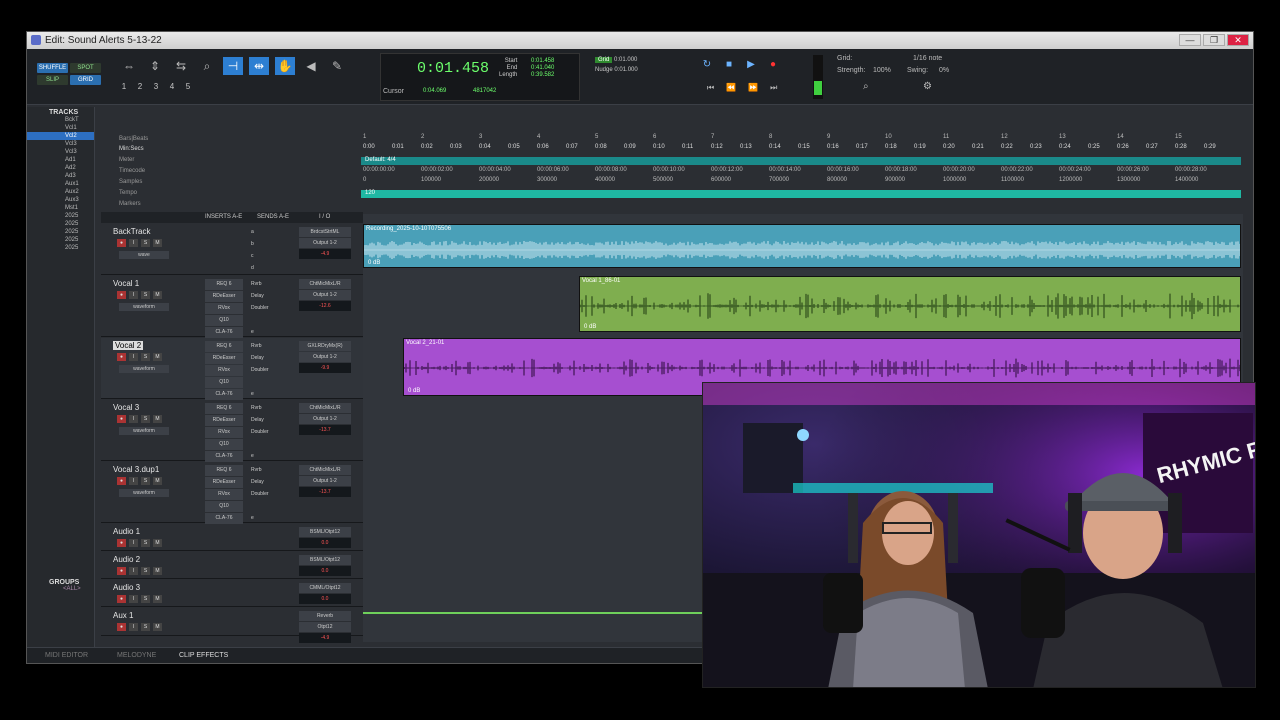 This screenshot has height=720, width=1280. What do you see at coordinates (267, 244) in the screenshot?
I see `send-slot: b` at bounding box center [267, 244].